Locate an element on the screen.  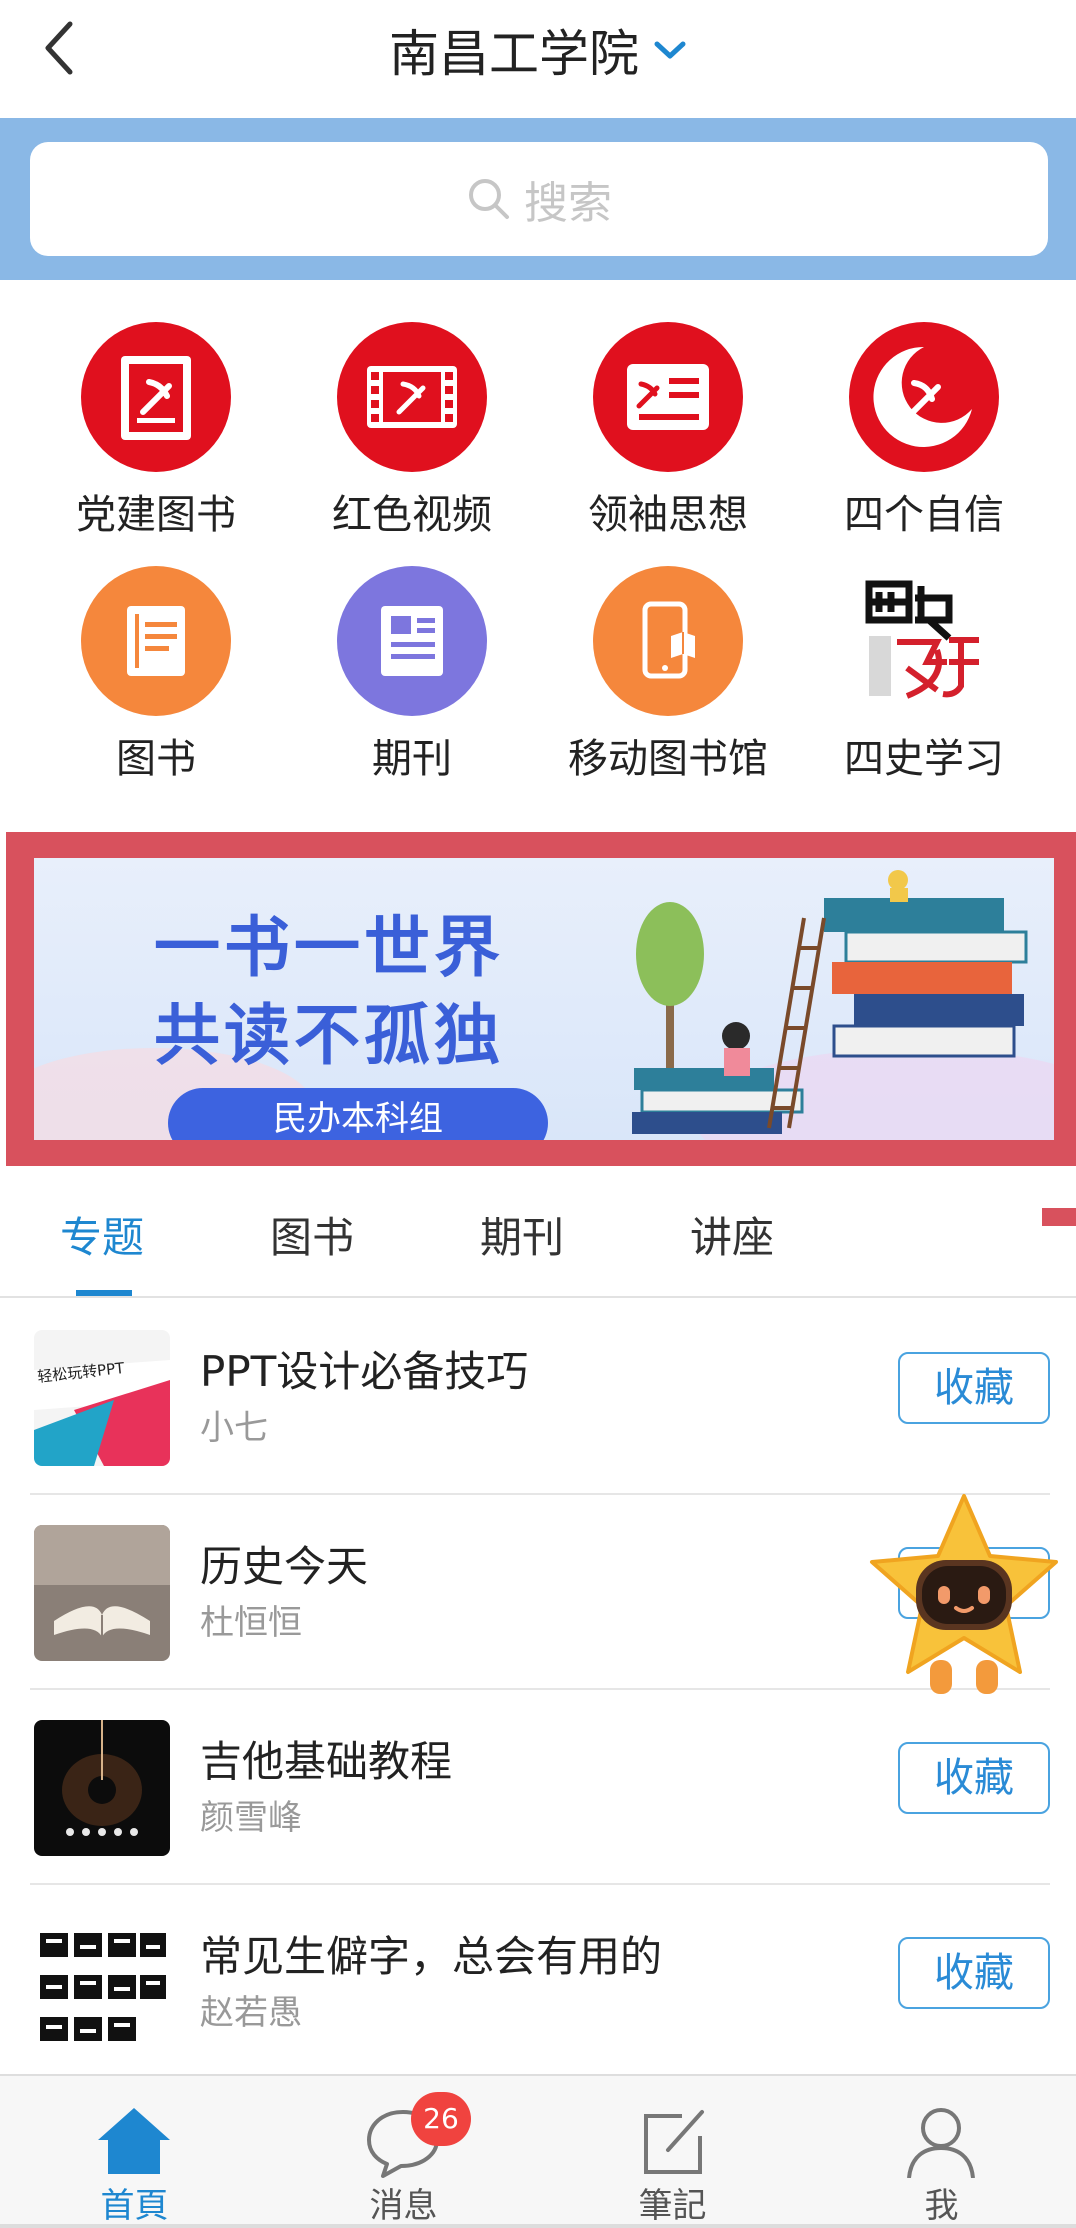
list-item: 轻松玩转PPT PPT设计必备技巧 小七 收藏 is located at coordinates (538, 1397).